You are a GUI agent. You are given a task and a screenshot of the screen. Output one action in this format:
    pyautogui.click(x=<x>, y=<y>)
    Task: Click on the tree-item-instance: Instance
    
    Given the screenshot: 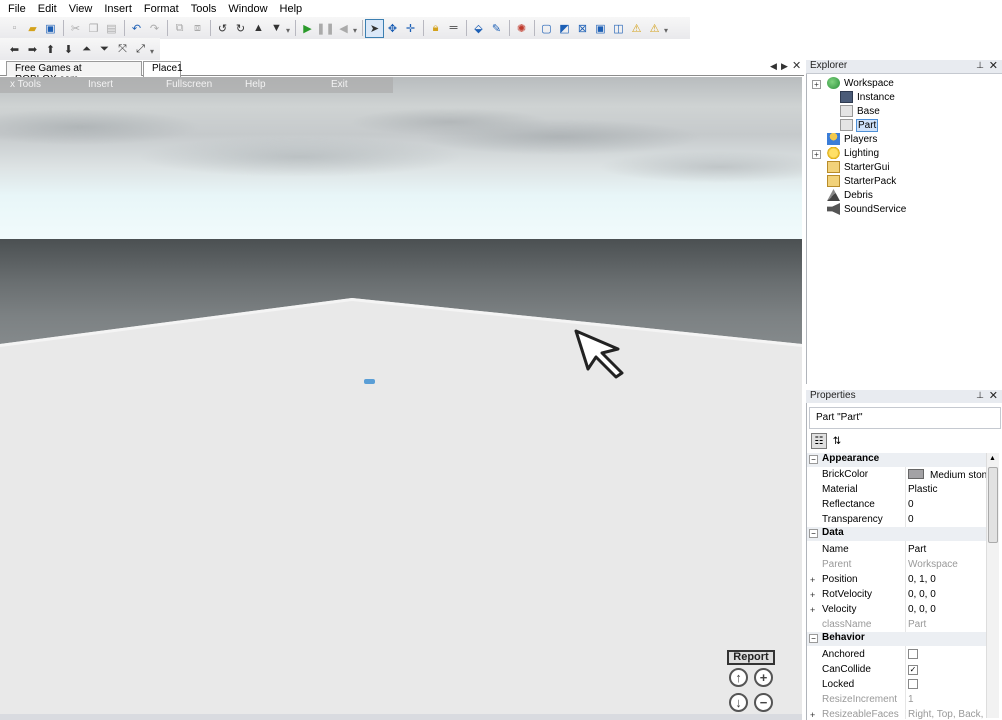 What is the action you would take?
    pyautogui.click(x=867, y=97)
    